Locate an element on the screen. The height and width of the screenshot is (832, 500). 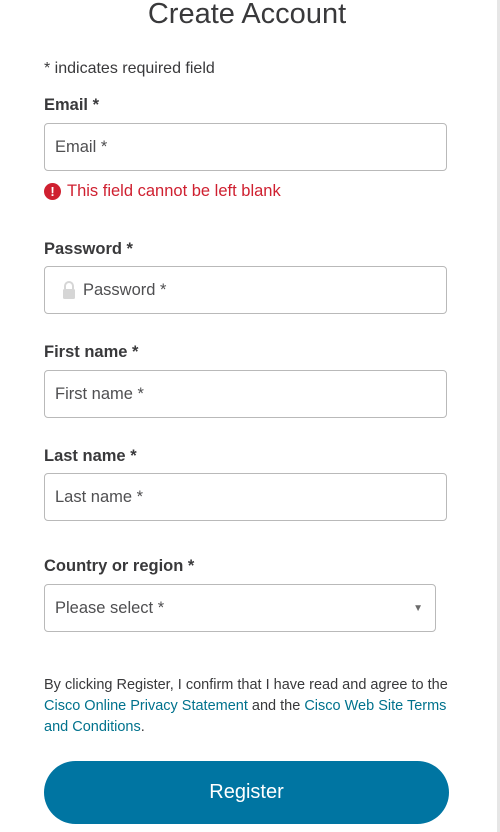
error-icon: ! is located at coordinates (52, 191).